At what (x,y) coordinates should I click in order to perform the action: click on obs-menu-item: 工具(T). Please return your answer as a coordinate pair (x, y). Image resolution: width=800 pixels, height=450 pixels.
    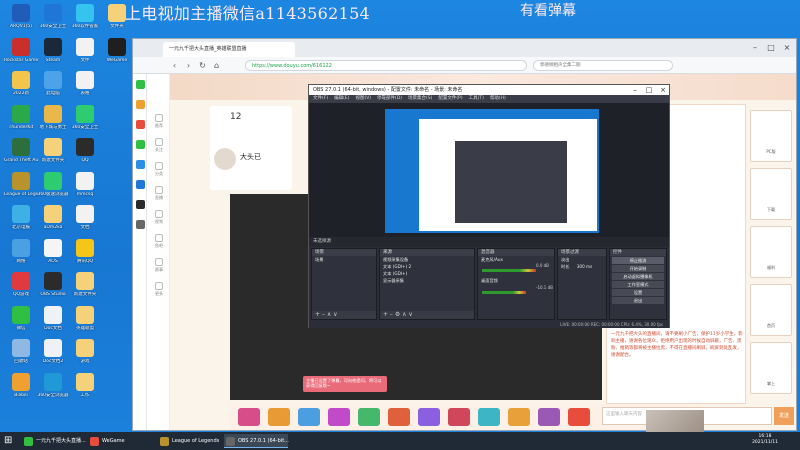
    Looking at the image, I should click on (476, 98).